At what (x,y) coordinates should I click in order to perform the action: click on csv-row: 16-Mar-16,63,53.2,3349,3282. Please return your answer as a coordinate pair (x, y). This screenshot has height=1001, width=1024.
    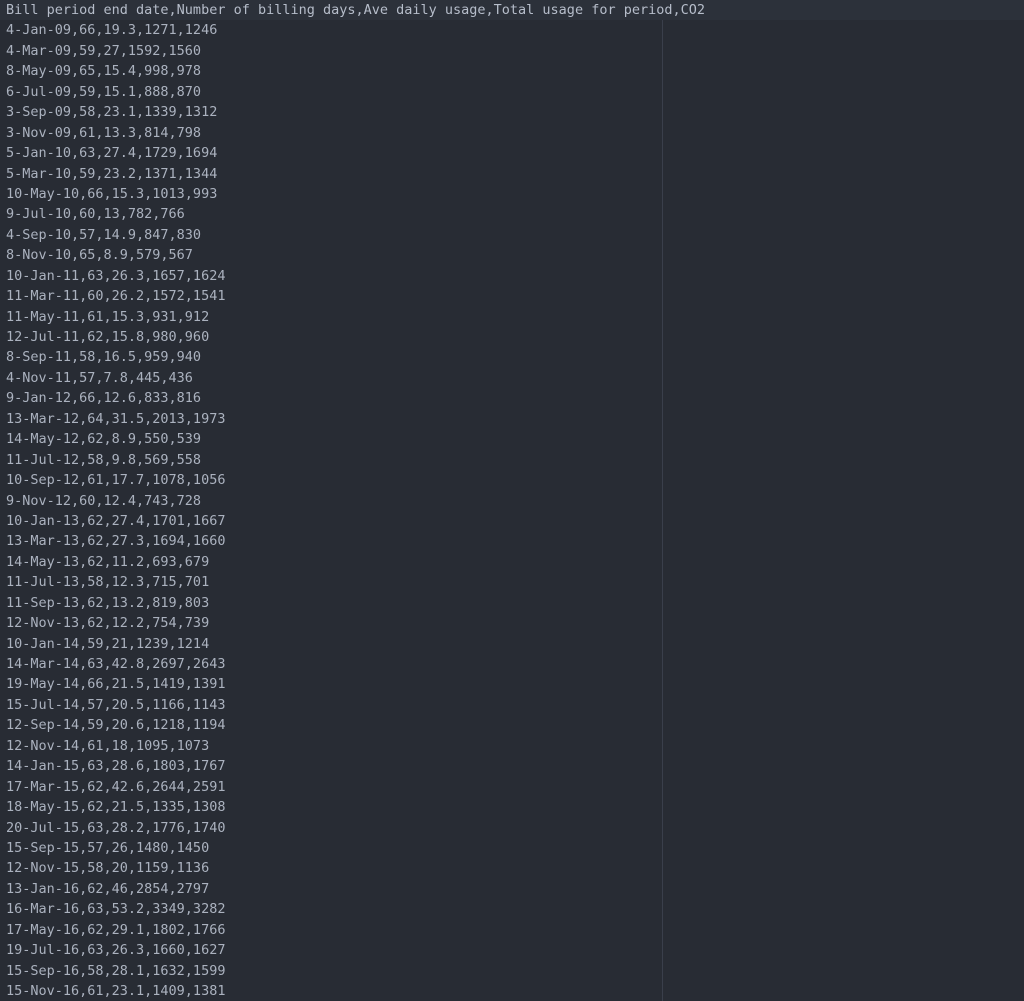
    Looking at the image, I should click on (352, 909).